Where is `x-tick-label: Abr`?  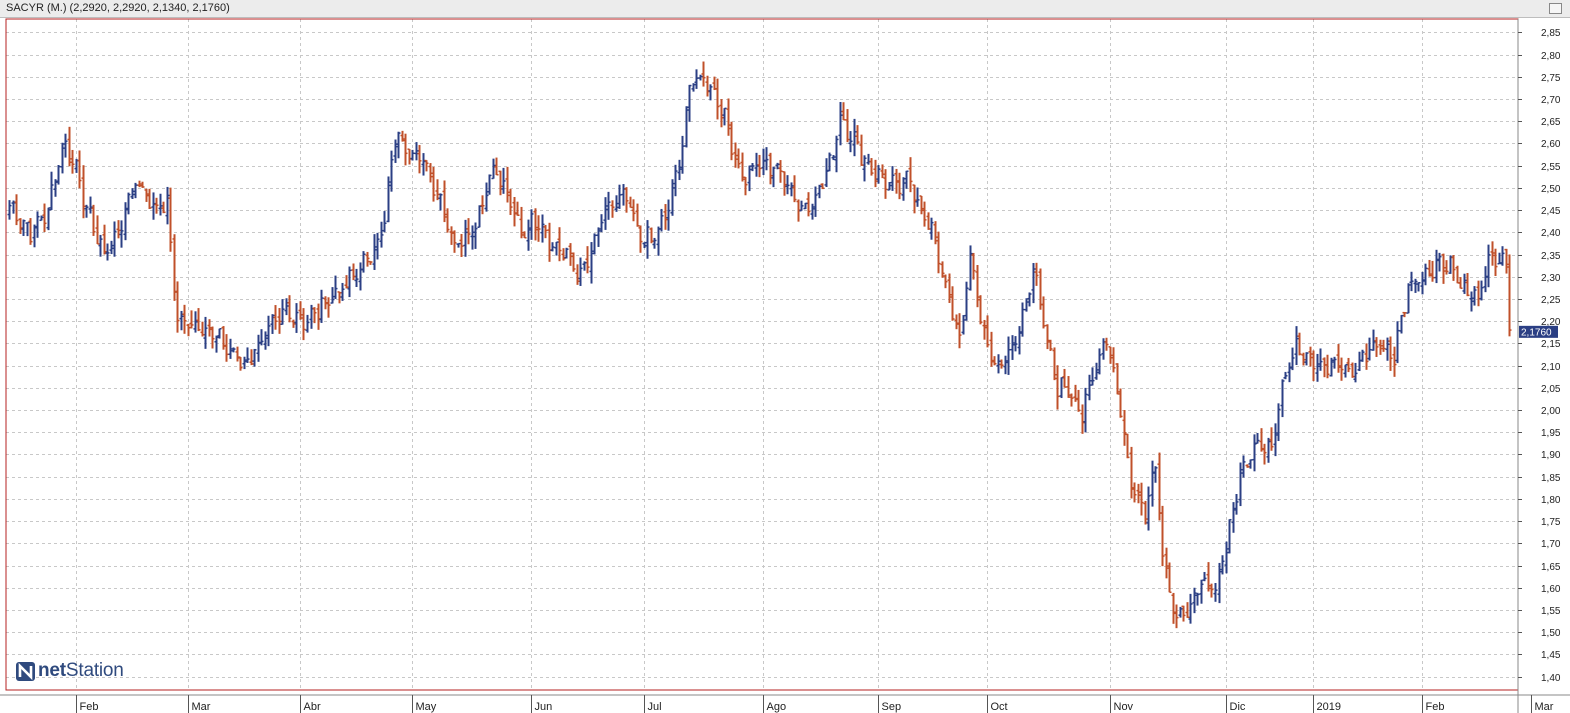
x-tick-label: Abr is located at coordinates (312, 707).